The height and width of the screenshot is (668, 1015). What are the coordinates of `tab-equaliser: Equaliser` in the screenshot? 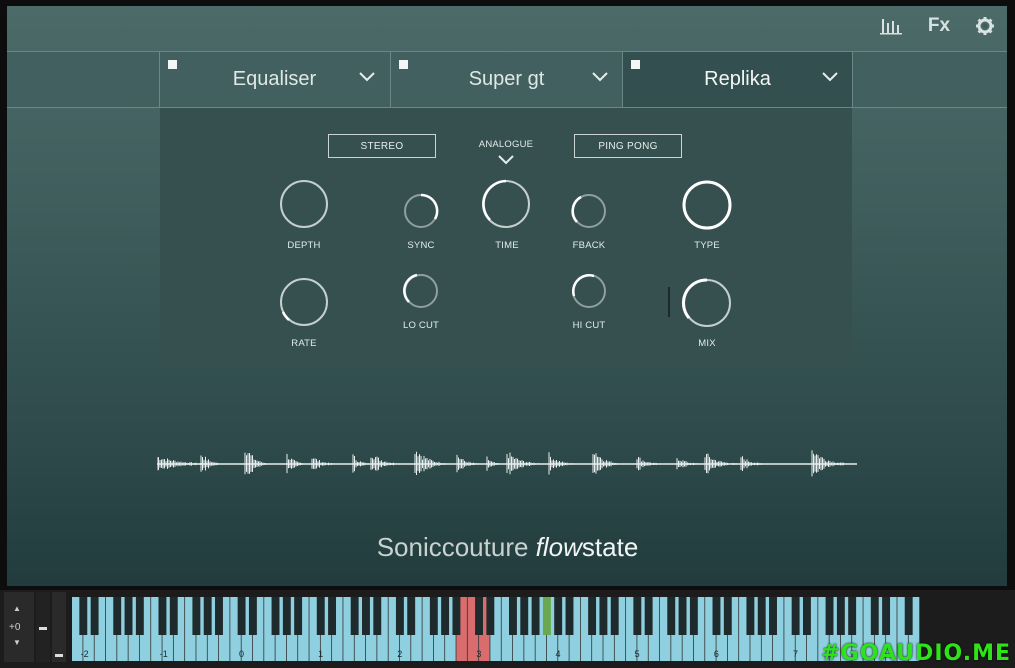 It's located at (274, 79).